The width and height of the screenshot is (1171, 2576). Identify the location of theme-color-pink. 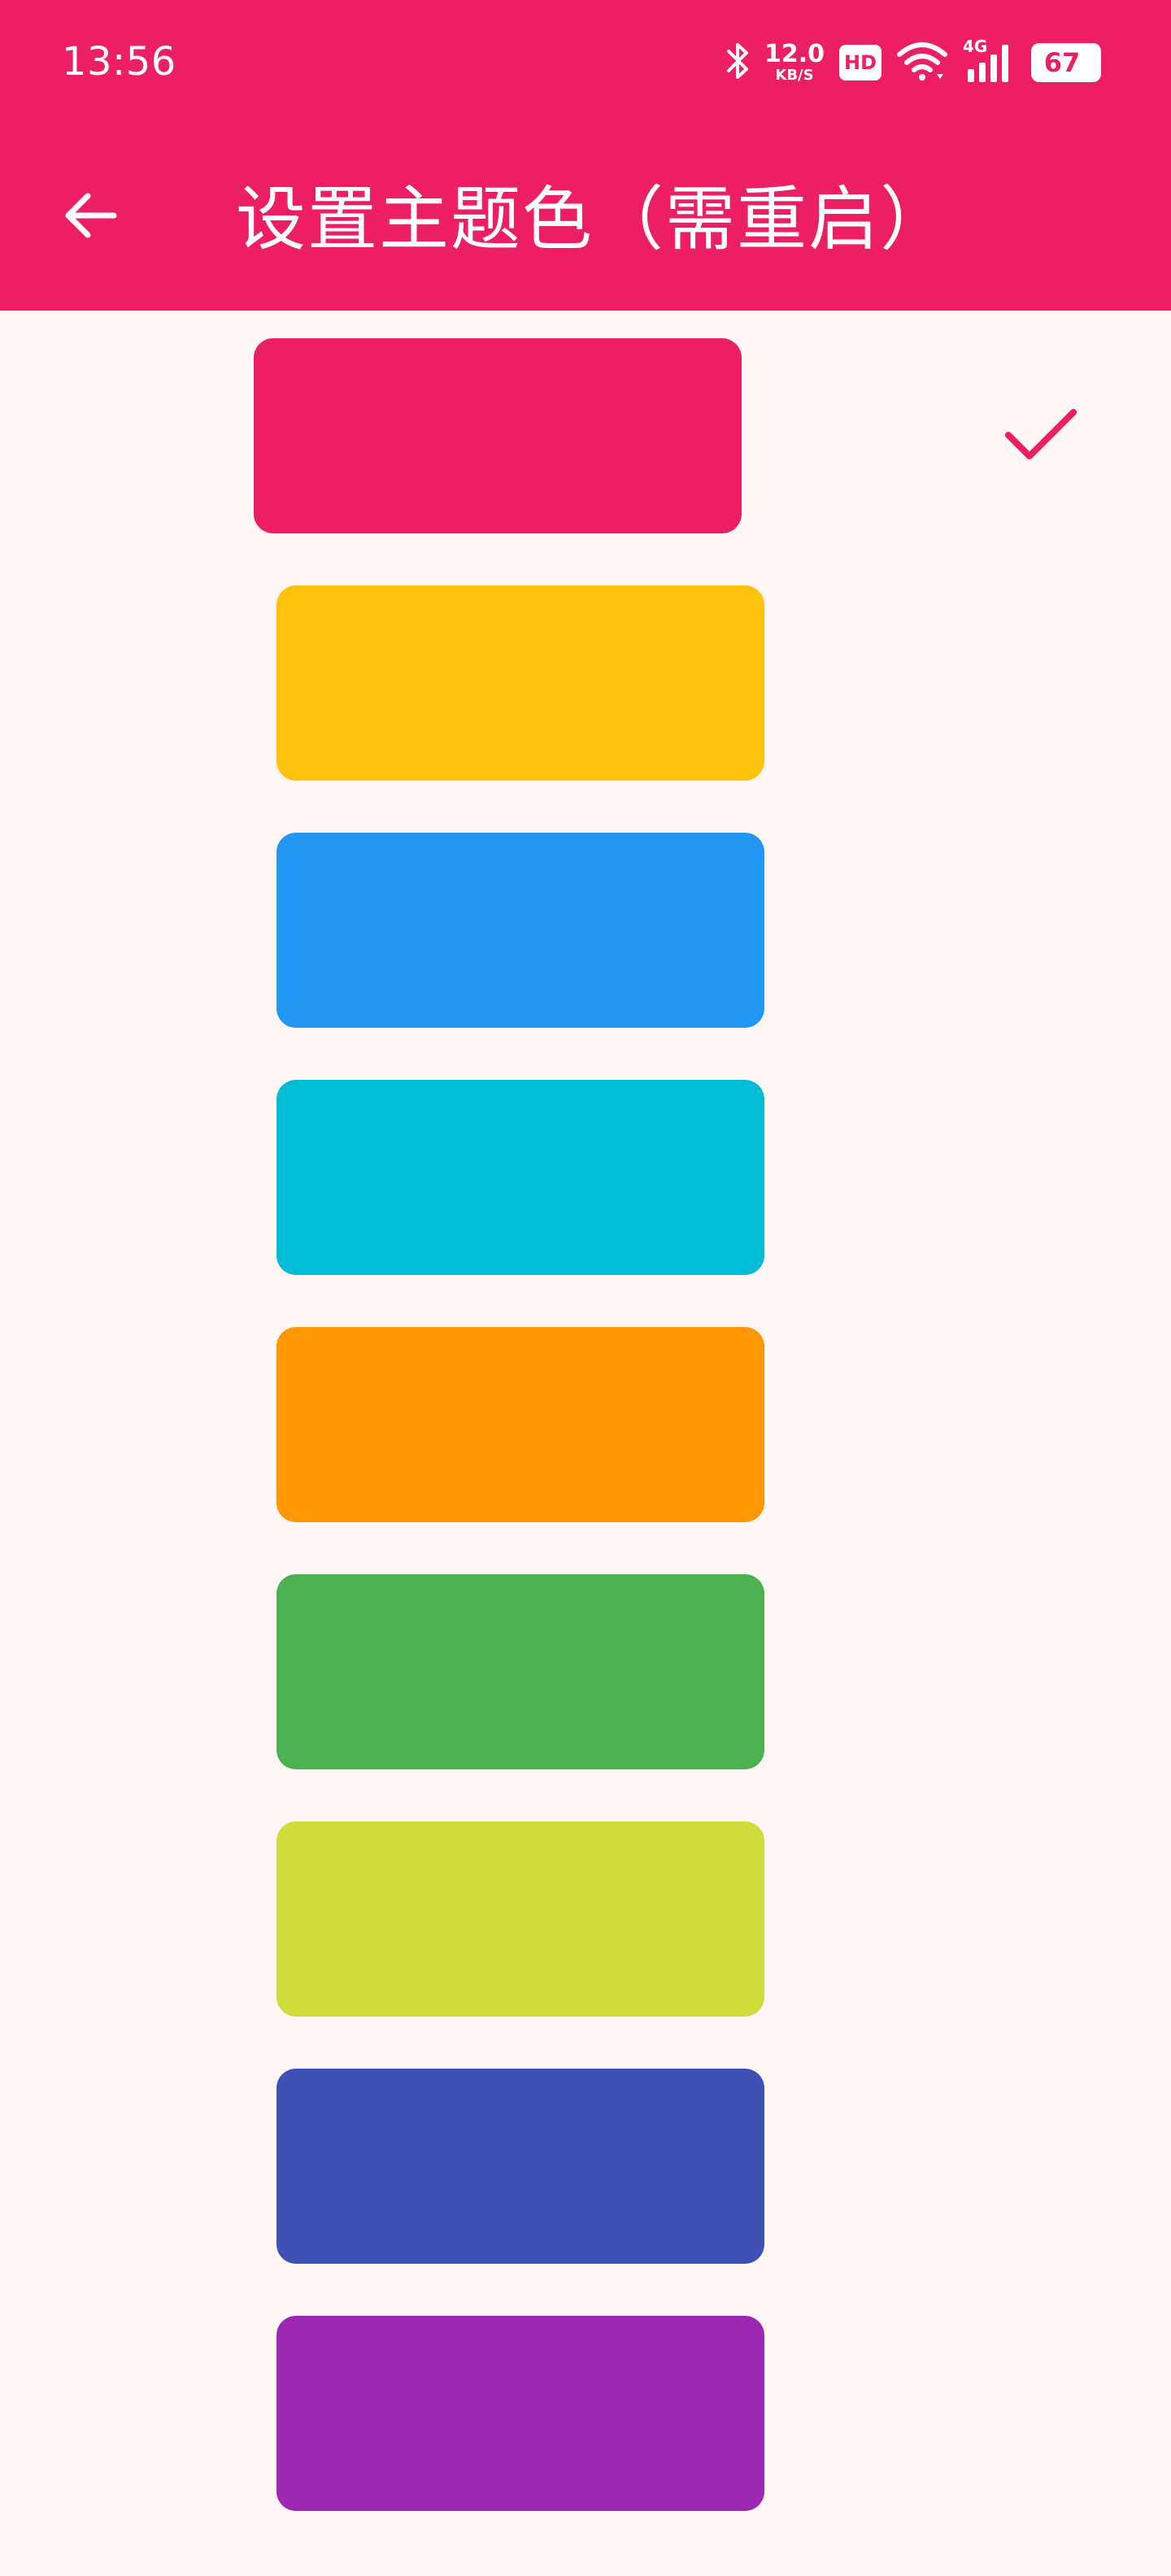
(498, 435).